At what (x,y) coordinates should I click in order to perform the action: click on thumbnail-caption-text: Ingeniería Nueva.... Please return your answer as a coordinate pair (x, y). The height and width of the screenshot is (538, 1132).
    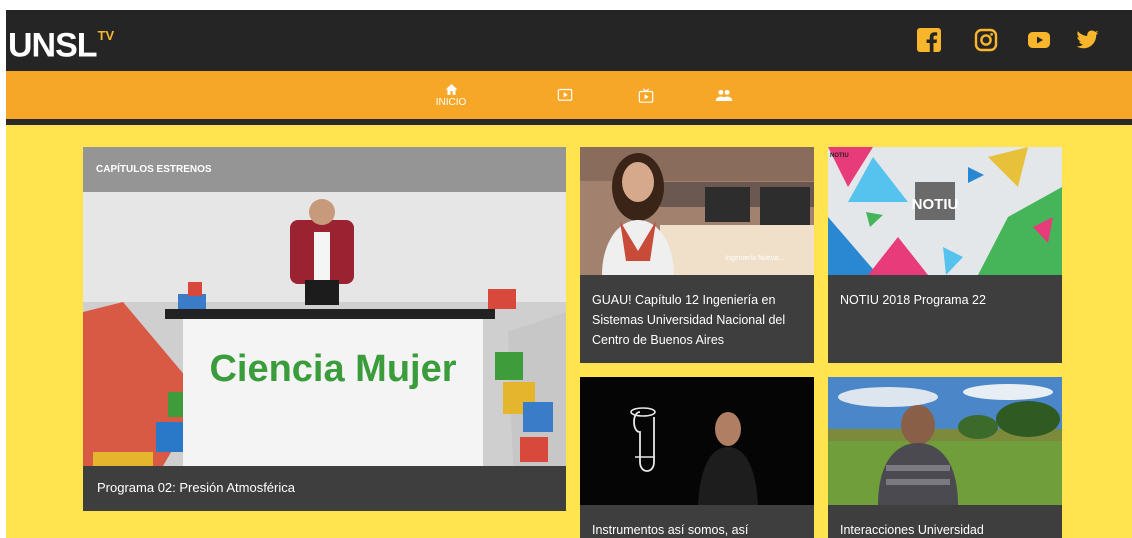
    Looking at the image, I should click on (754, 258).